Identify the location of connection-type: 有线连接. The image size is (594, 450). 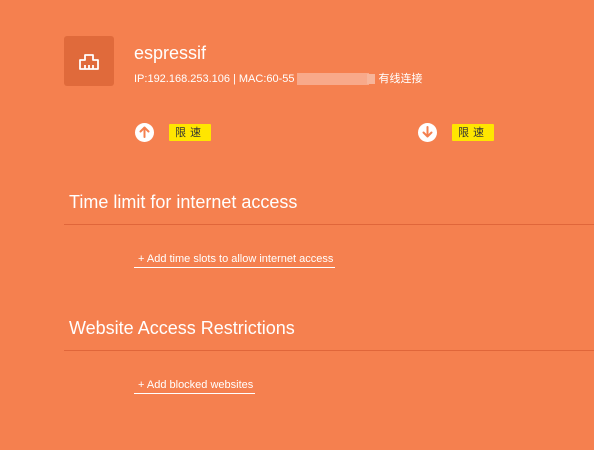
(400, 79).